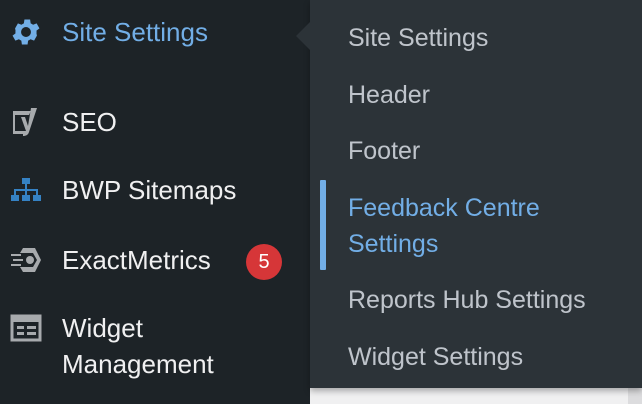  Describe the element at coordinates (89, 122) in the screenshot. I see `sidebar-item-label: SEO` at that location.